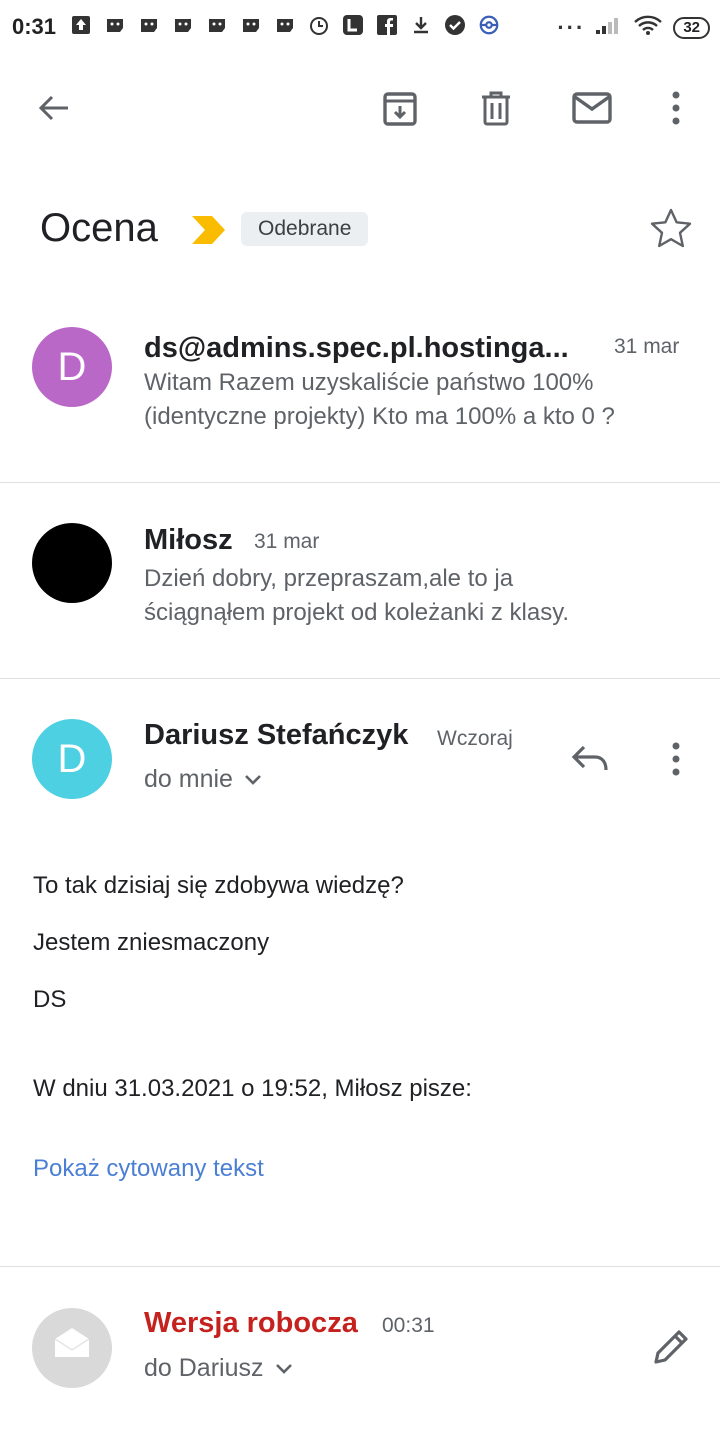  What do you see at coordinates (408, 1325) in the screenshot?
I see `draft-time: 00:31` at bounding box center [408, 1325].